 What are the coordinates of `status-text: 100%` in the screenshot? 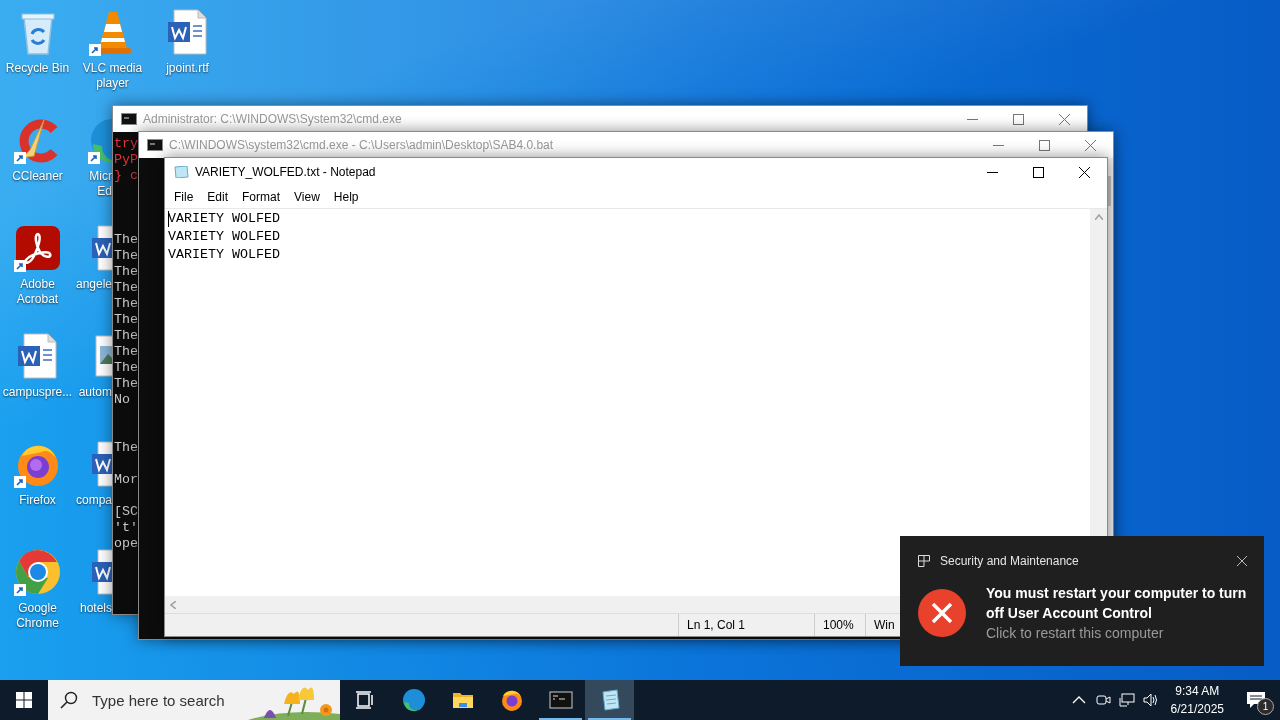 It's located at (839, 625).